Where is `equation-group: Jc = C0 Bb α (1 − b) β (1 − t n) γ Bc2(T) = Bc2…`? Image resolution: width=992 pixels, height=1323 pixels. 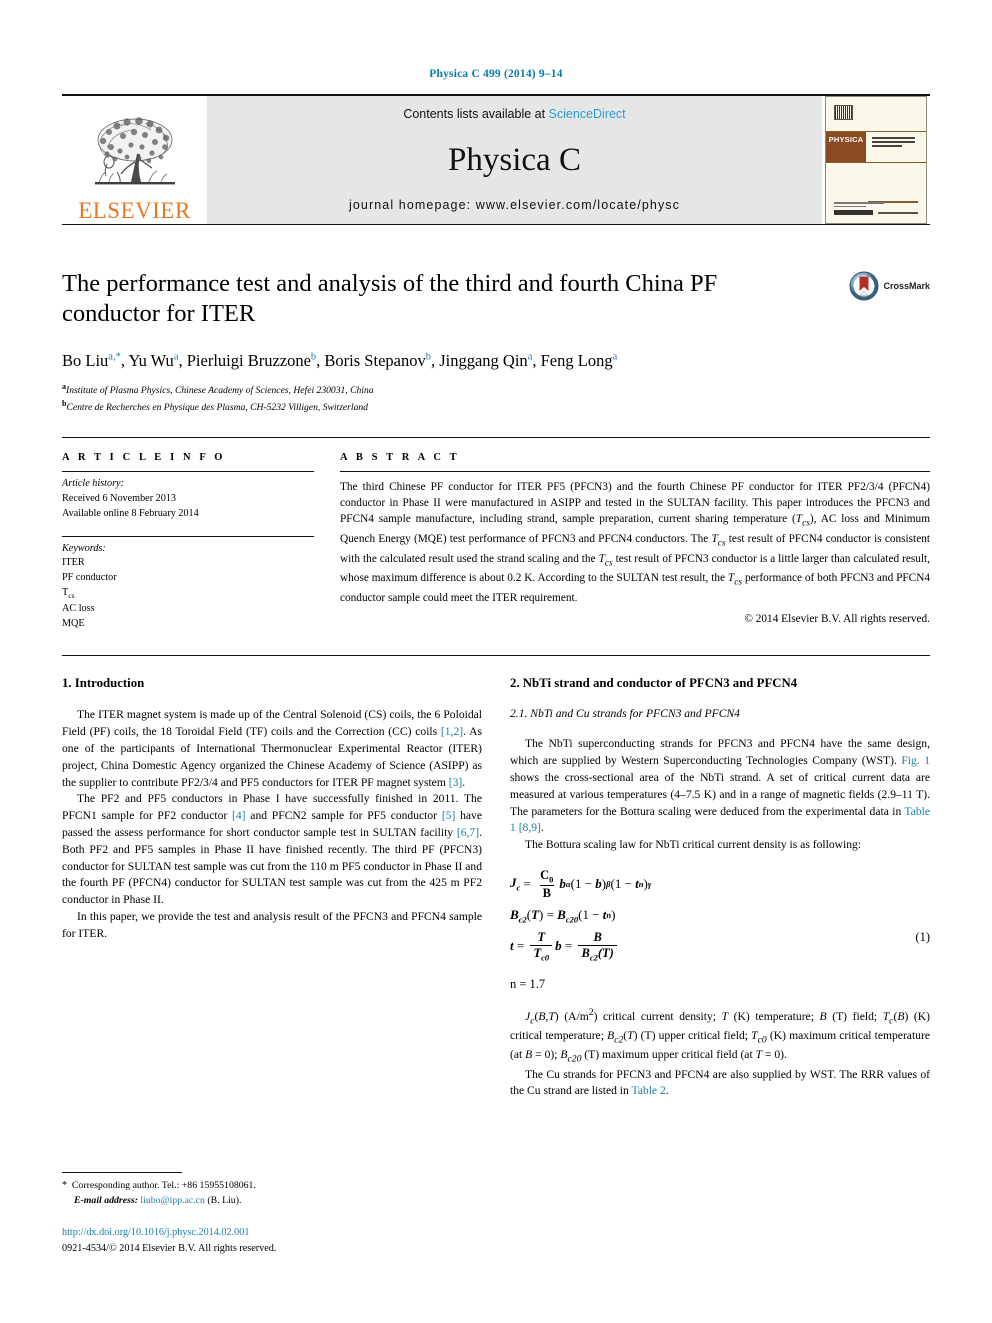 equation-group: Jc = C0 Bb α (1 − b) β (1 − t n) γ Bc2(T) = Bc2… is located at coordinates (720, 915).